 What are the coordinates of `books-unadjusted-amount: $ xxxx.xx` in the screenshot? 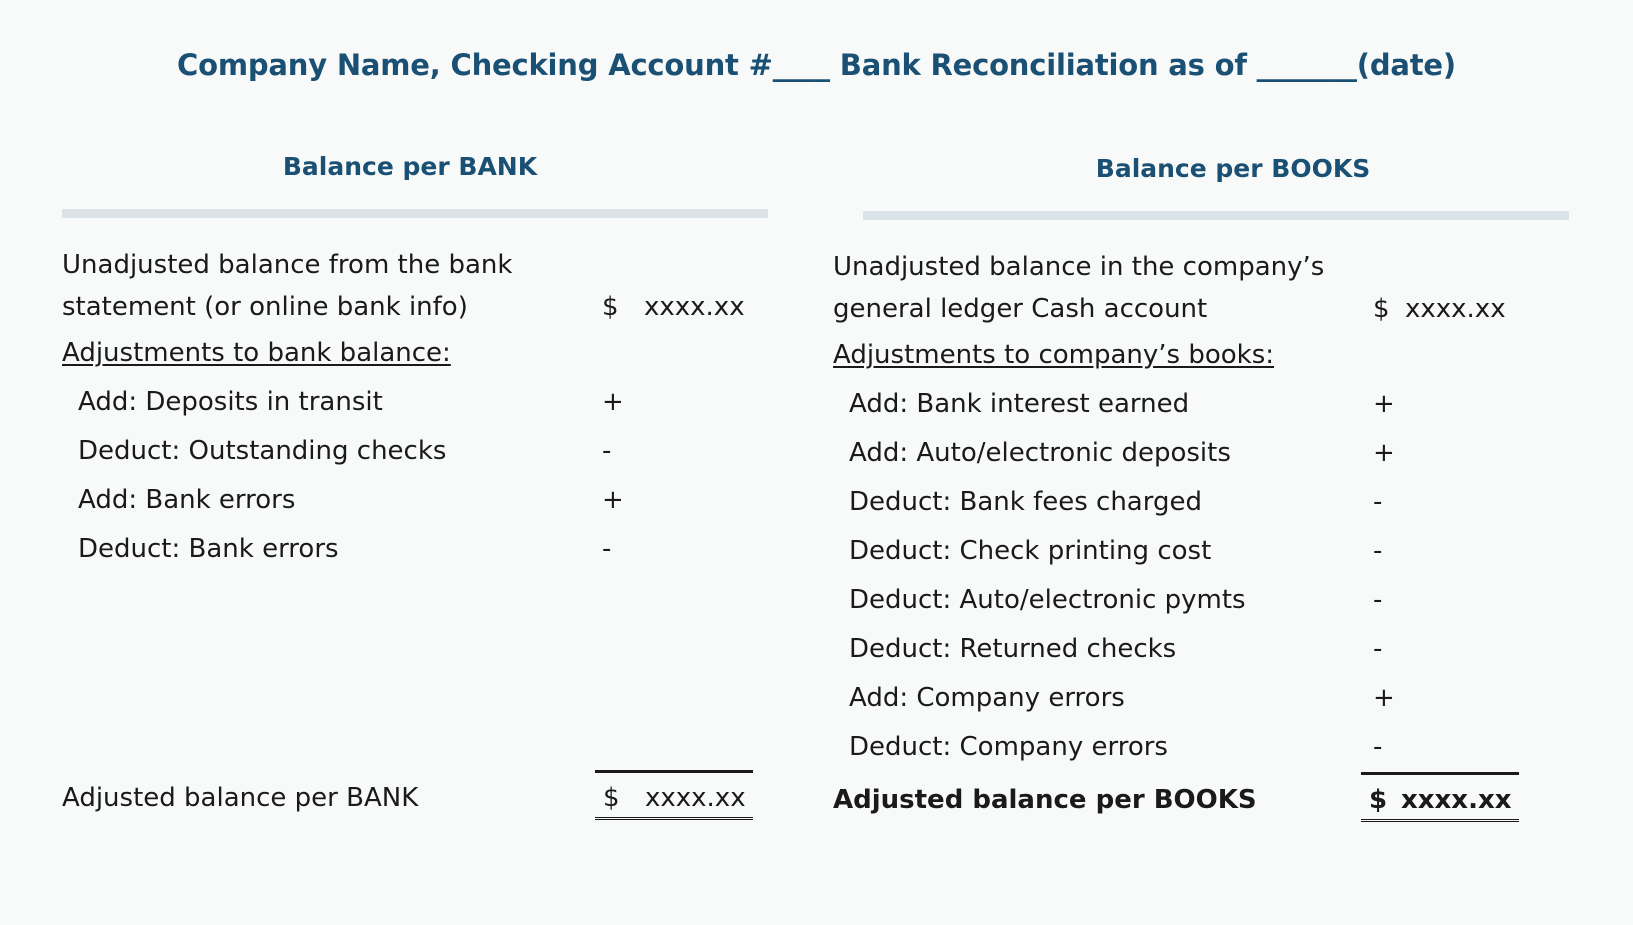 It's located at (1439, 309).